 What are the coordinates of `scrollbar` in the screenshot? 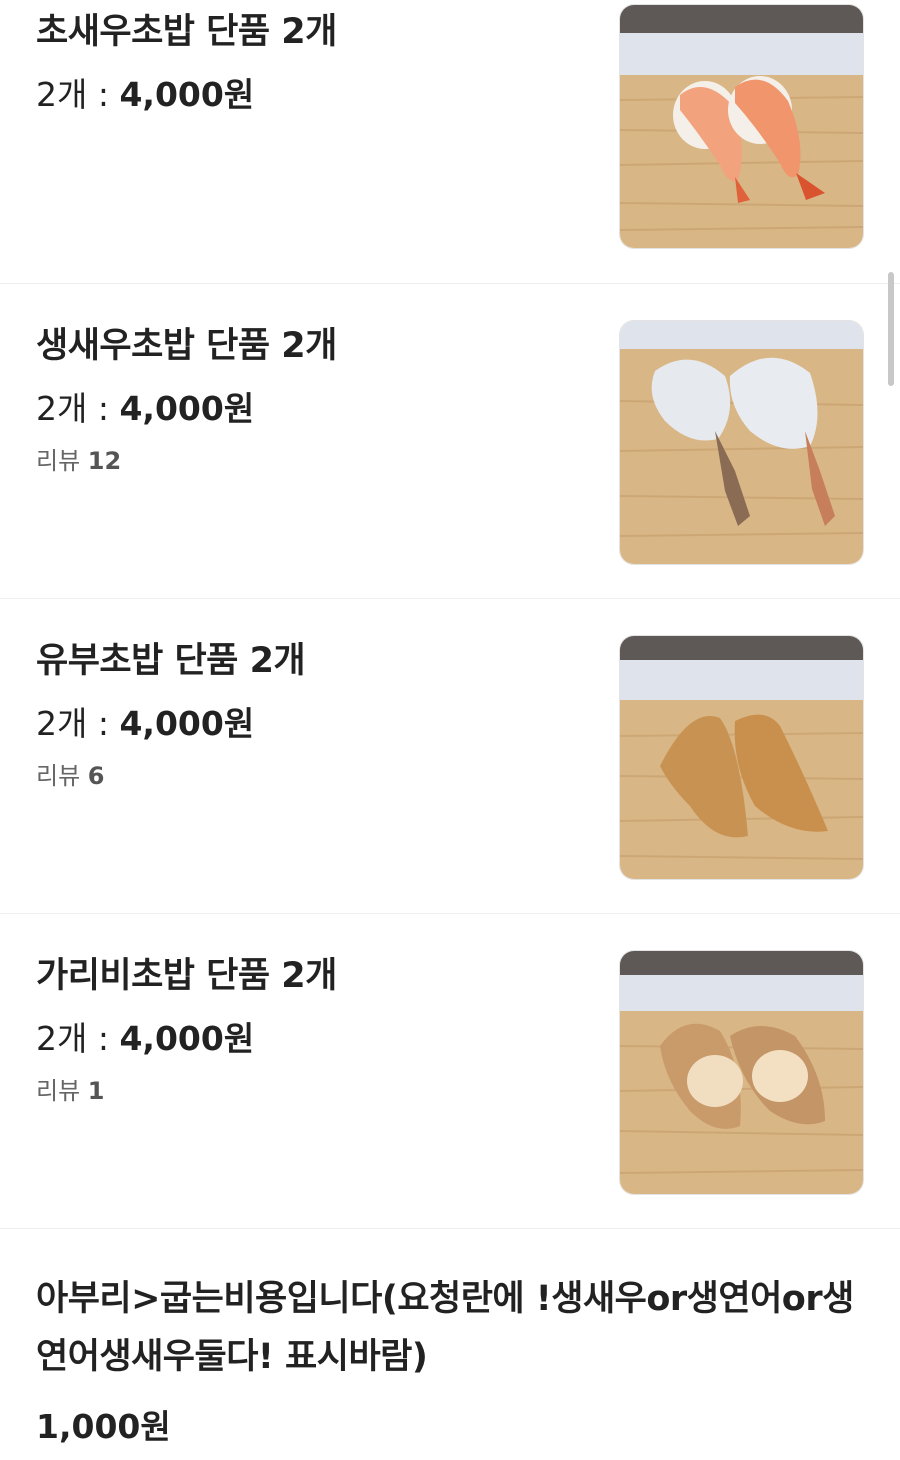 It's located at (891, 329).